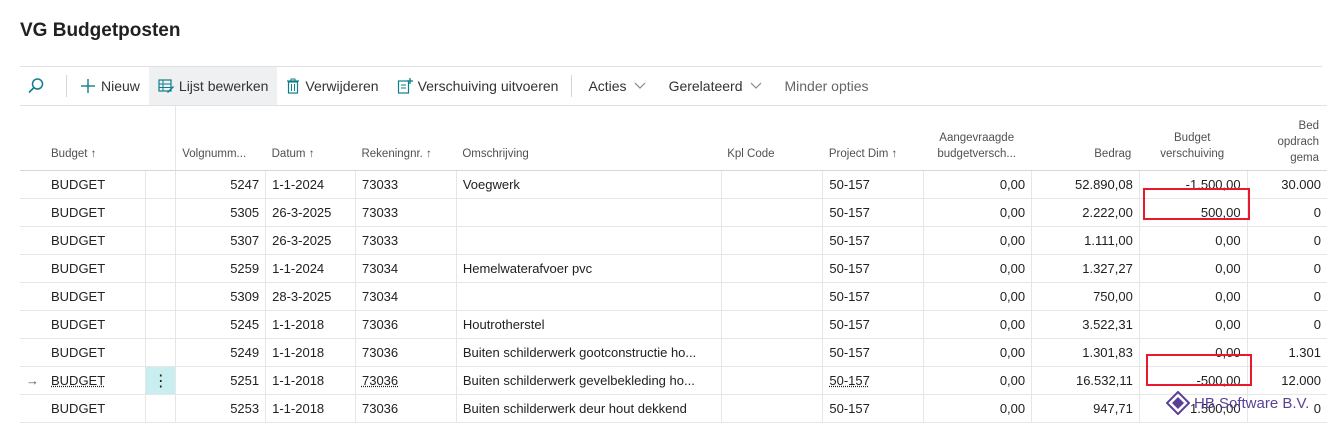 This screenshot has width=1327, height=423. I want to click on search-button, so click(41, 86).